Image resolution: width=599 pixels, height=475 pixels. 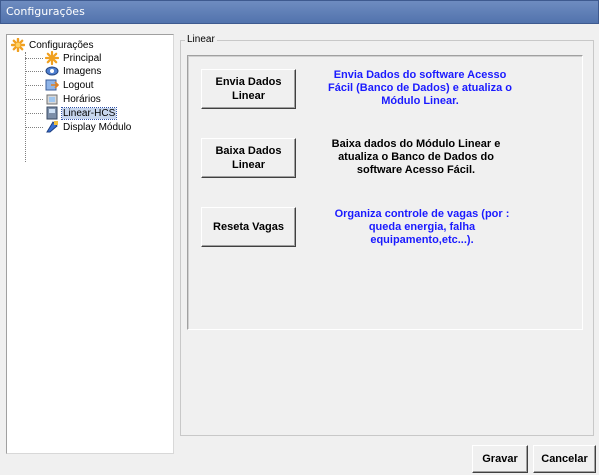 I want to click on tree-item-logout: Logout, so click(x=70, y=85).